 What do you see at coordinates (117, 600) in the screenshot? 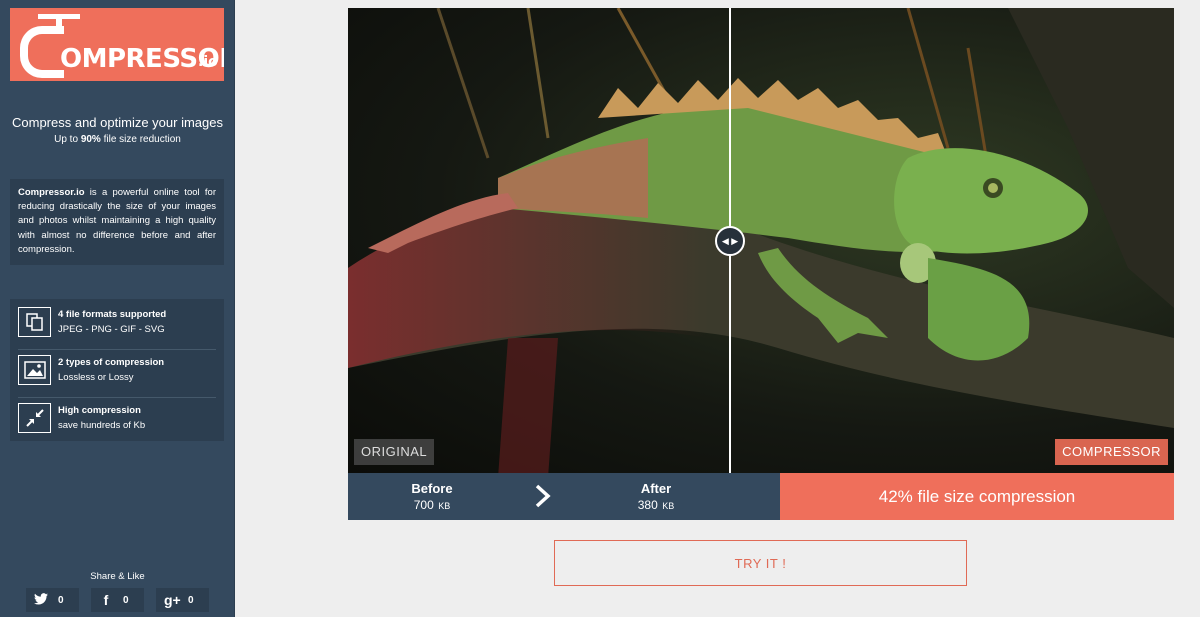
I see `facebook-share-button: f 0` at bounding box center [117, 600].